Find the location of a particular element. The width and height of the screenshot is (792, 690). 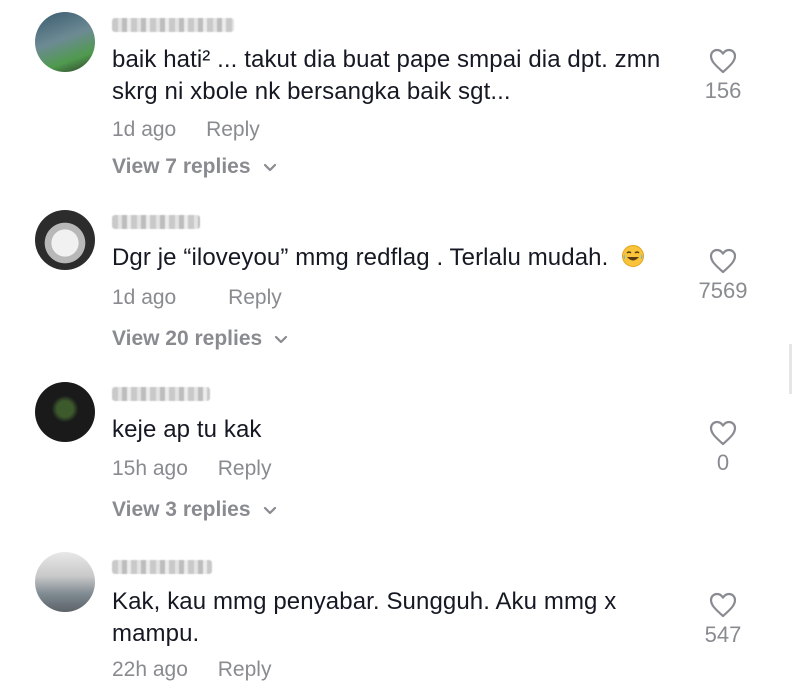

comment-time: 22h ago is located at coordinates (150, 669).